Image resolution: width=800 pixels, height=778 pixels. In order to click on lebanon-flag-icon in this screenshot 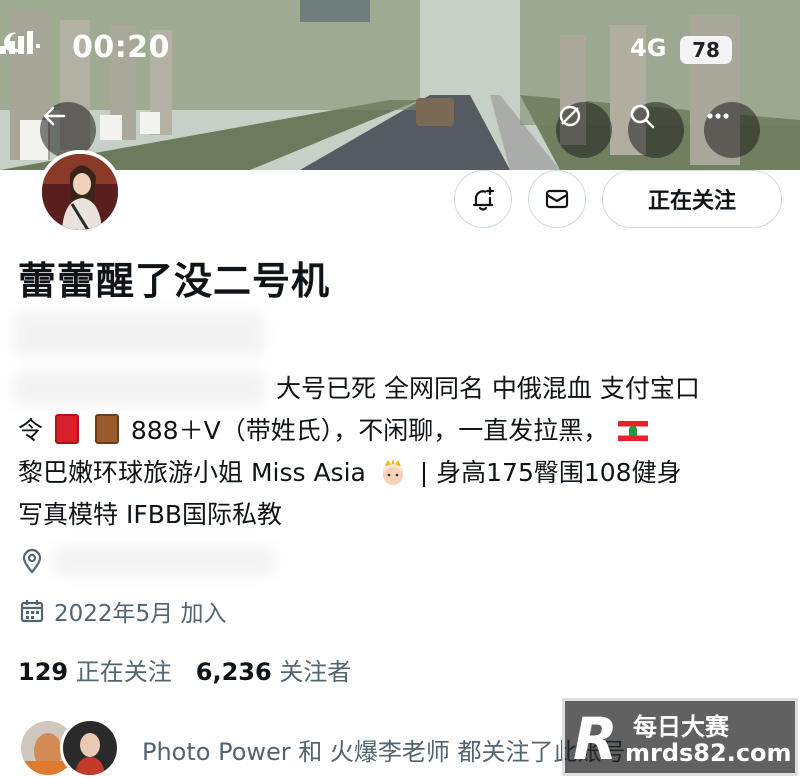, I will do `click(633, 431)`.